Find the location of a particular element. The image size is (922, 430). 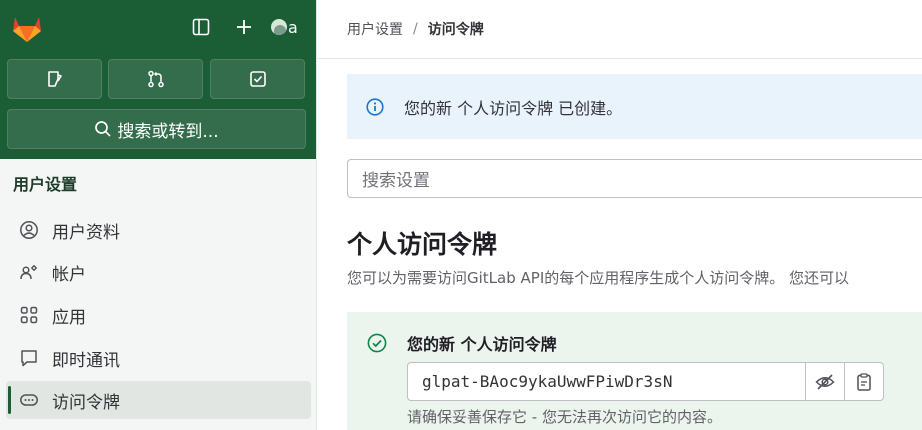

chat-icon is located at coordinates (29, 358).